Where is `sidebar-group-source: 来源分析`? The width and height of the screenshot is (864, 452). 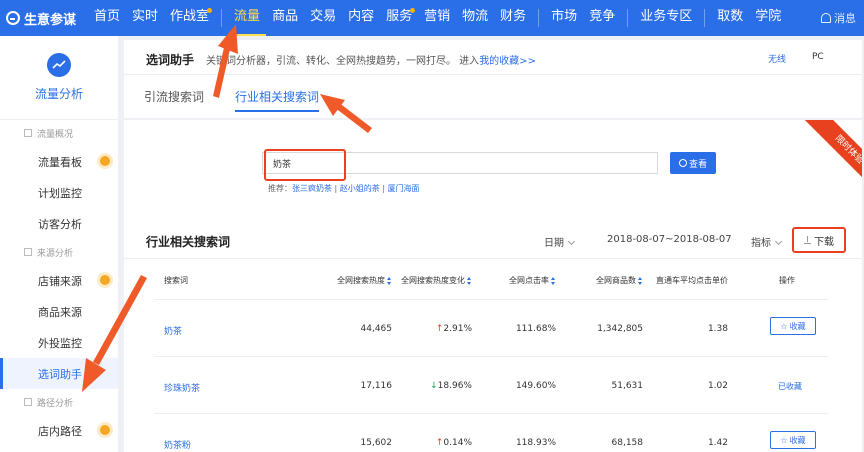
sidebar-group-source: 来源分析 is located at coordinates (59, 252).